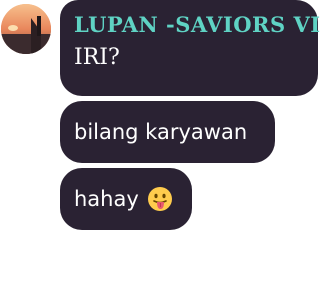  I want to click on sender-avatar, so click(26, 29).